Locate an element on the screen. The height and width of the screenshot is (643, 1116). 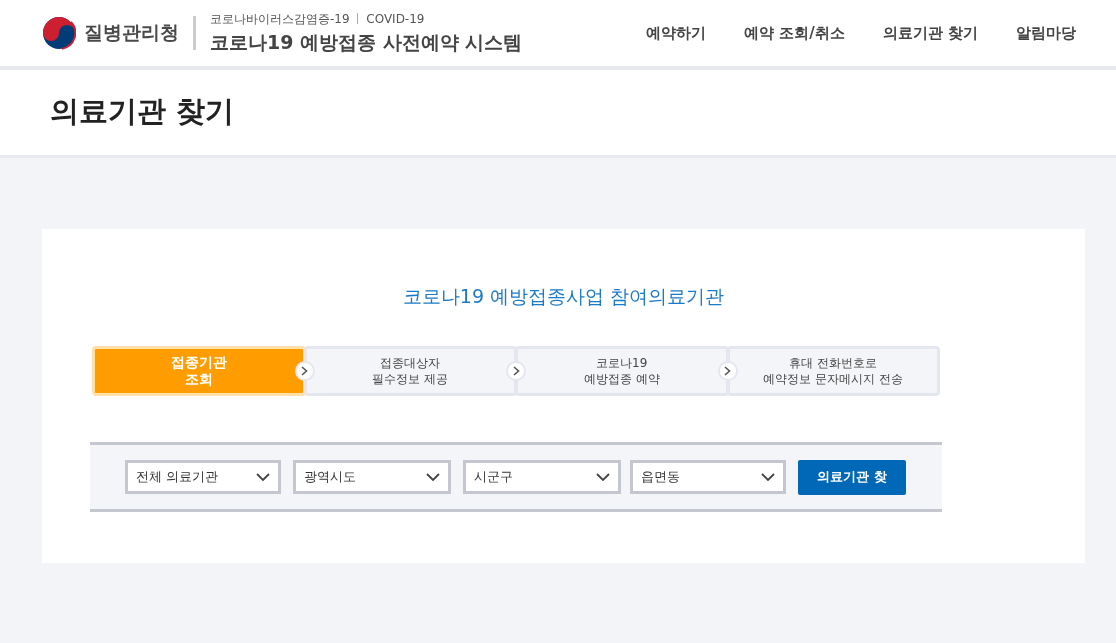
subtitle: 코로나바이러스감염증-19 is located at coordinates (280, 18).